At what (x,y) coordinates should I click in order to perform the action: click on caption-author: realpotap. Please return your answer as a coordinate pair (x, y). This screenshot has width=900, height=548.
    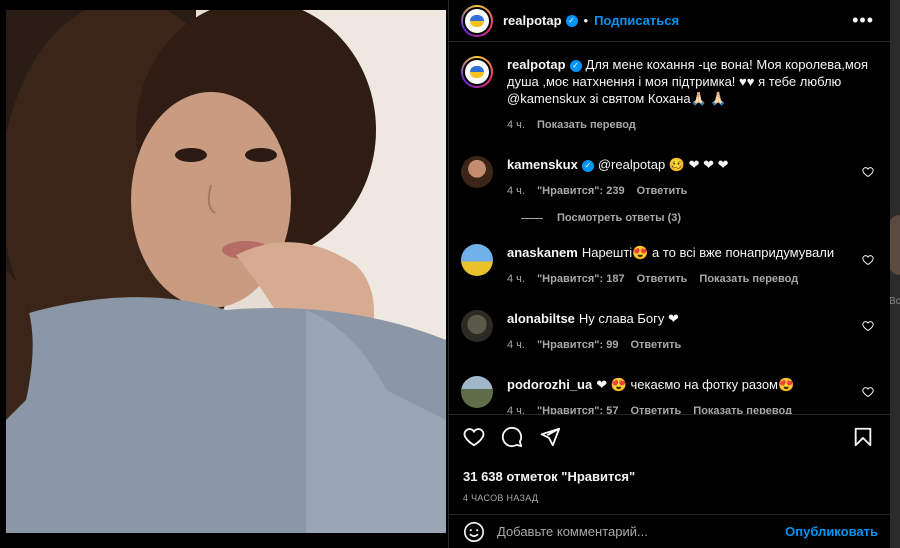
    Looking at the image, I should click on (536, 64).